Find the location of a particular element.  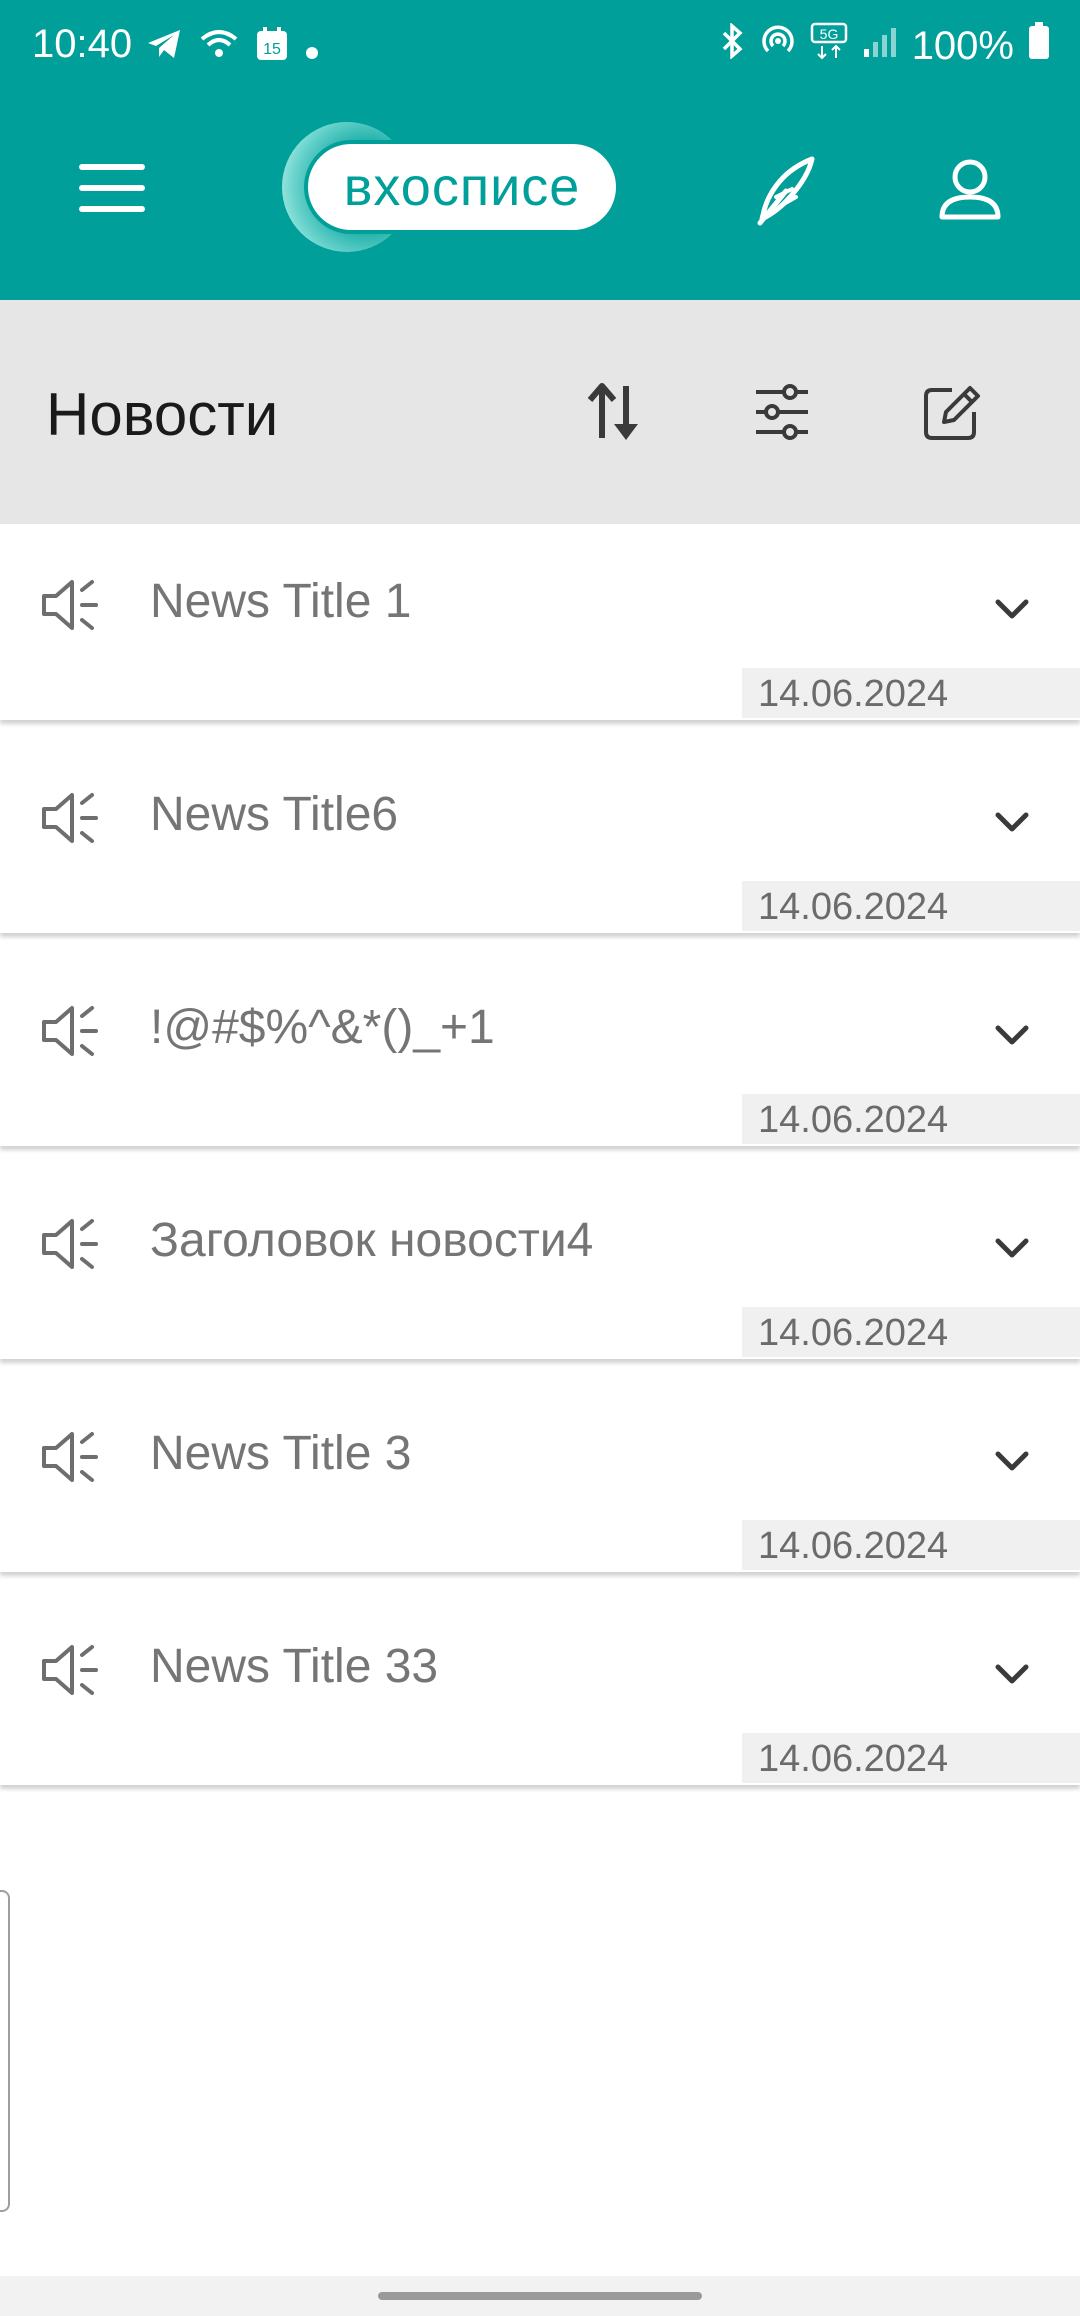

edit-icon is located at coordinates (952, 413).